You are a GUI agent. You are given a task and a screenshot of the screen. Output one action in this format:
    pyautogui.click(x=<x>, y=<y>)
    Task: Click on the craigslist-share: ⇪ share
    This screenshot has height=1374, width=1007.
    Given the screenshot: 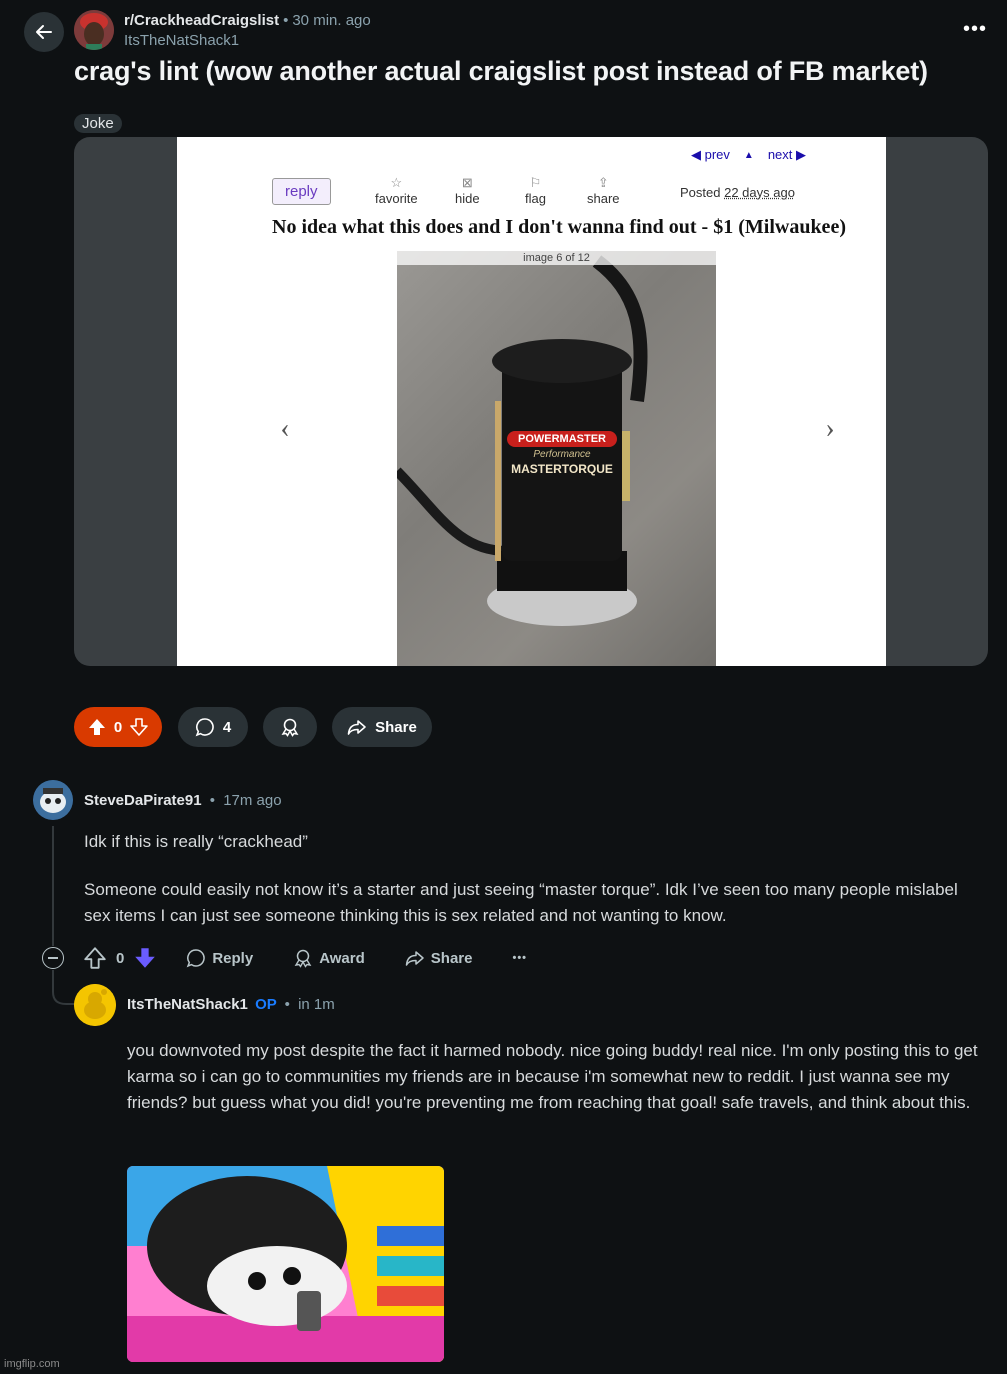 What is the action you would take?
    pyautogui.click(x=603, y=190)
    